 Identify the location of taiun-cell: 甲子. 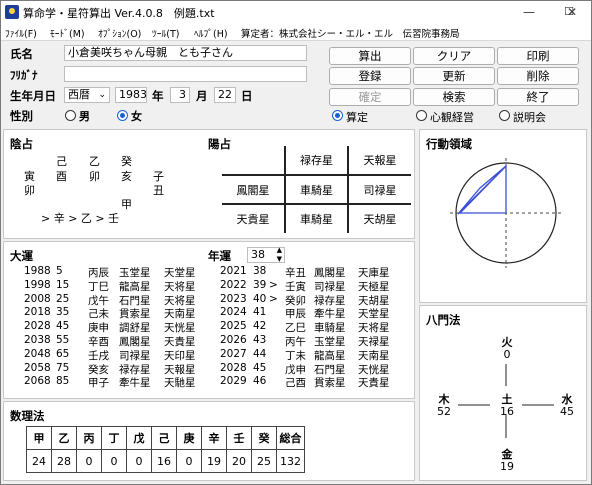
(98, 383).